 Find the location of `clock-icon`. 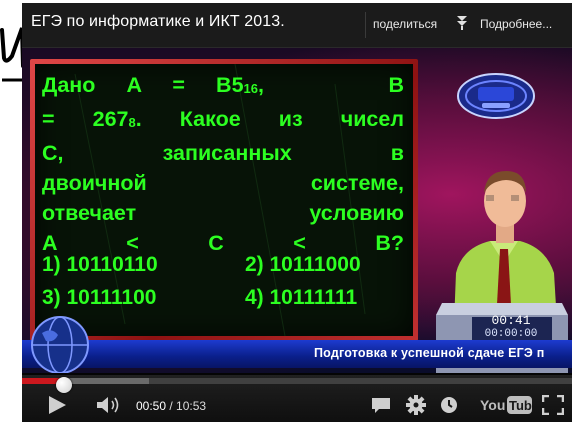

clock-icon is located at coordinates (449, 405).